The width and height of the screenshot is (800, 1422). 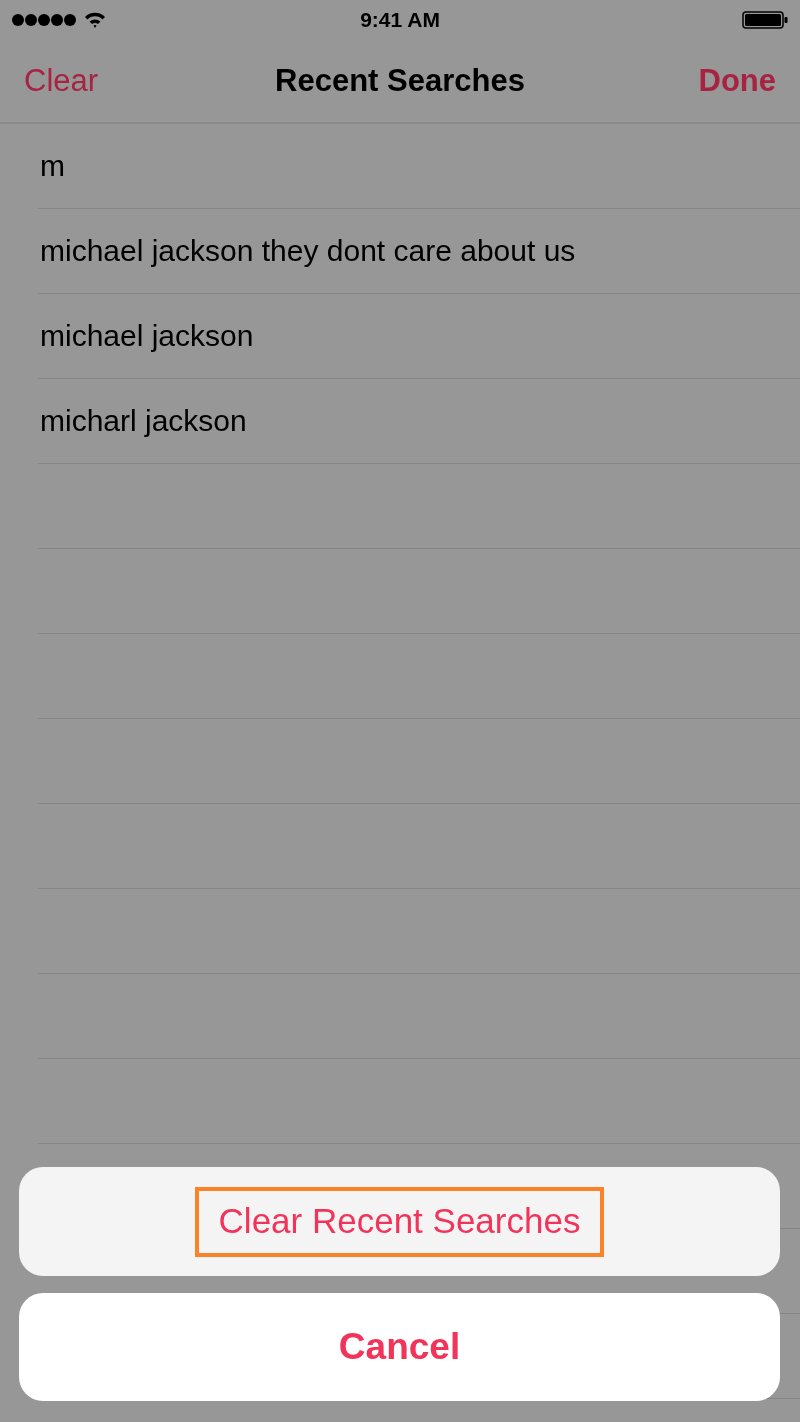 I want to click on search-item: m, so click(x=51, y=166).